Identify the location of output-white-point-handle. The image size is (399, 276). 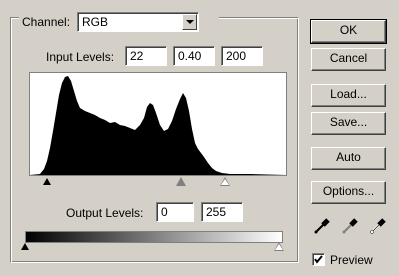
(279, 247).